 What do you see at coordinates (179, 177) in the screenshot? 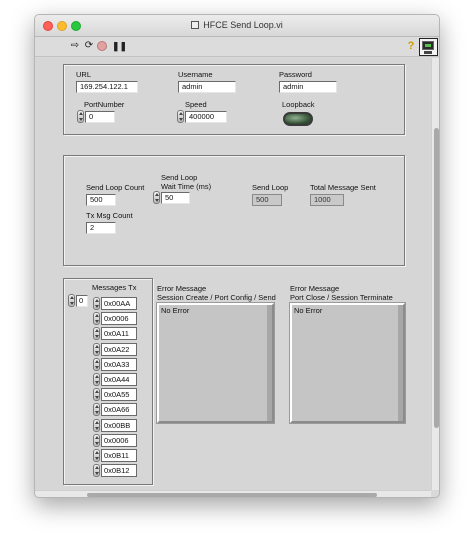
I see `send-loop-wait-label-1: Send Loop` at bounding box center [179, 177].